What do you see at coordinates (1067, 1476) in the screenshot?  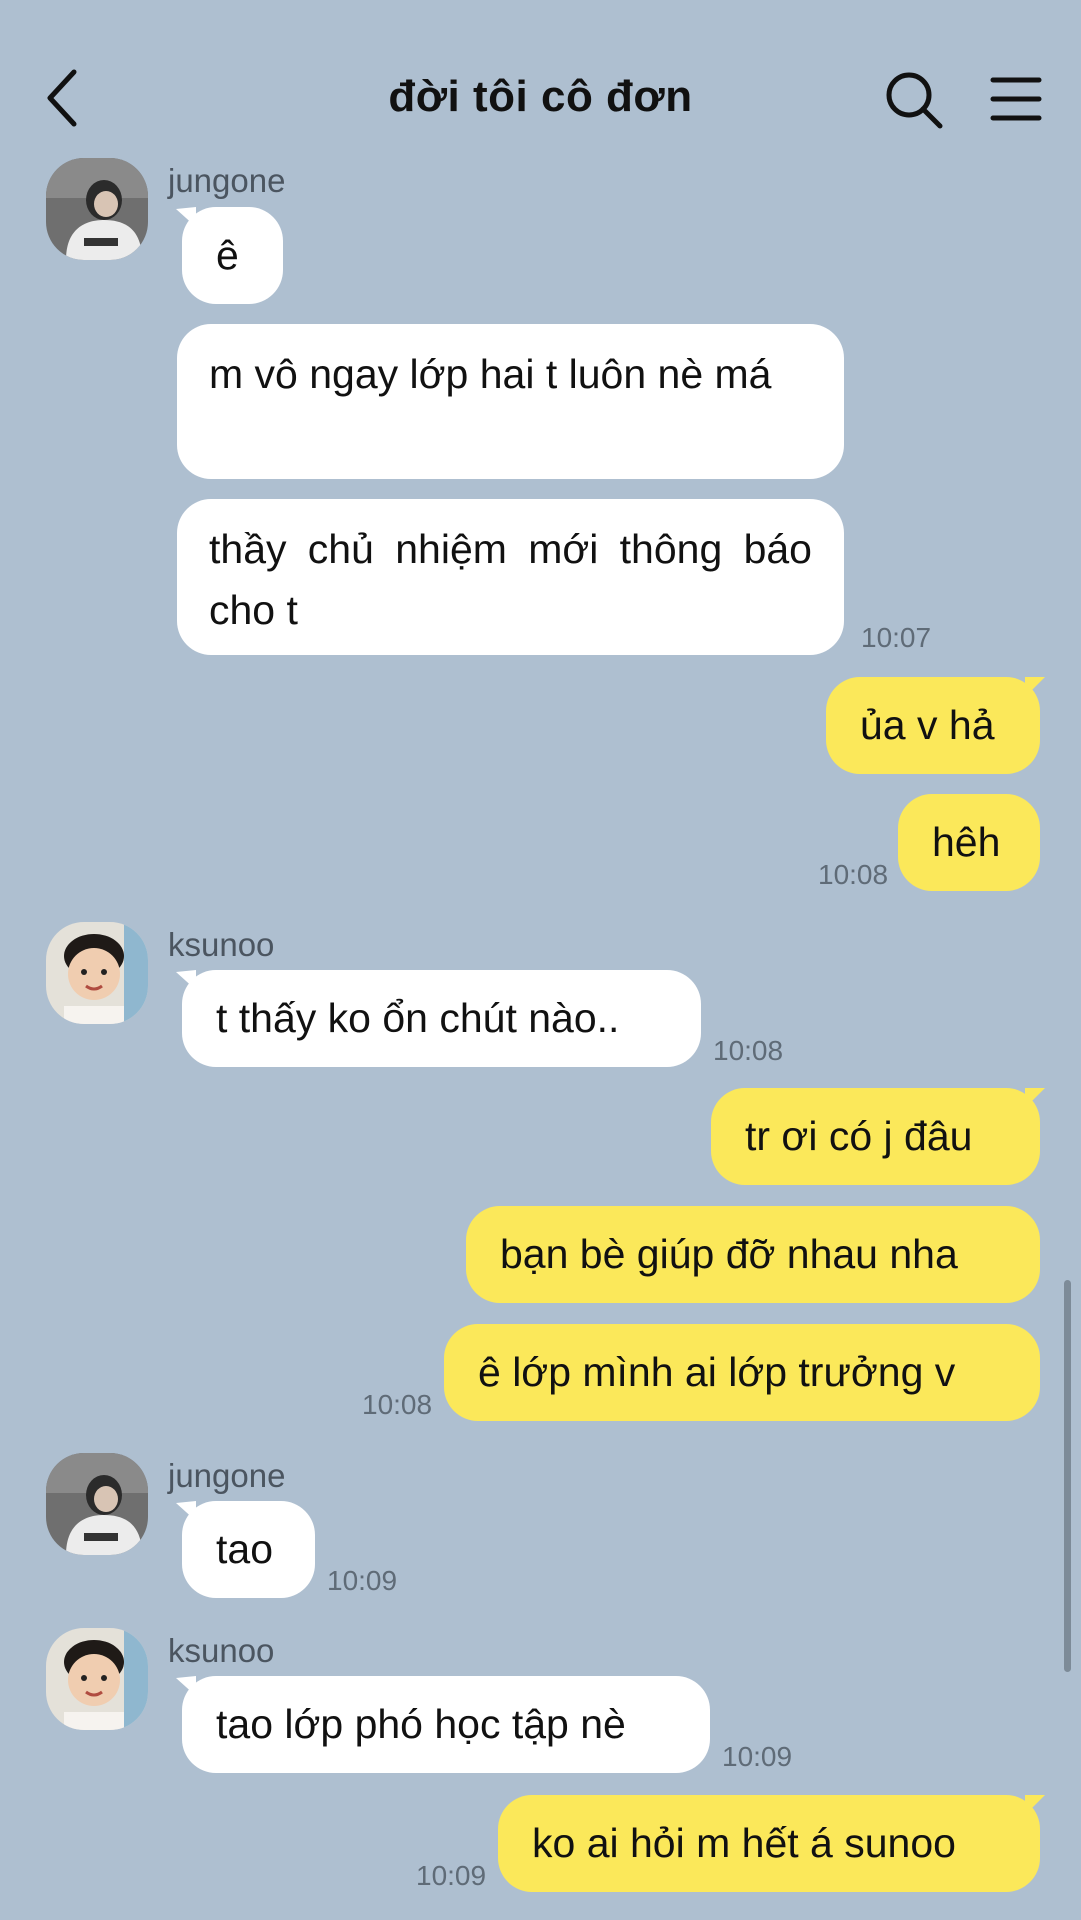 I see `scrollbar` at bounding box center [1067, 1476].